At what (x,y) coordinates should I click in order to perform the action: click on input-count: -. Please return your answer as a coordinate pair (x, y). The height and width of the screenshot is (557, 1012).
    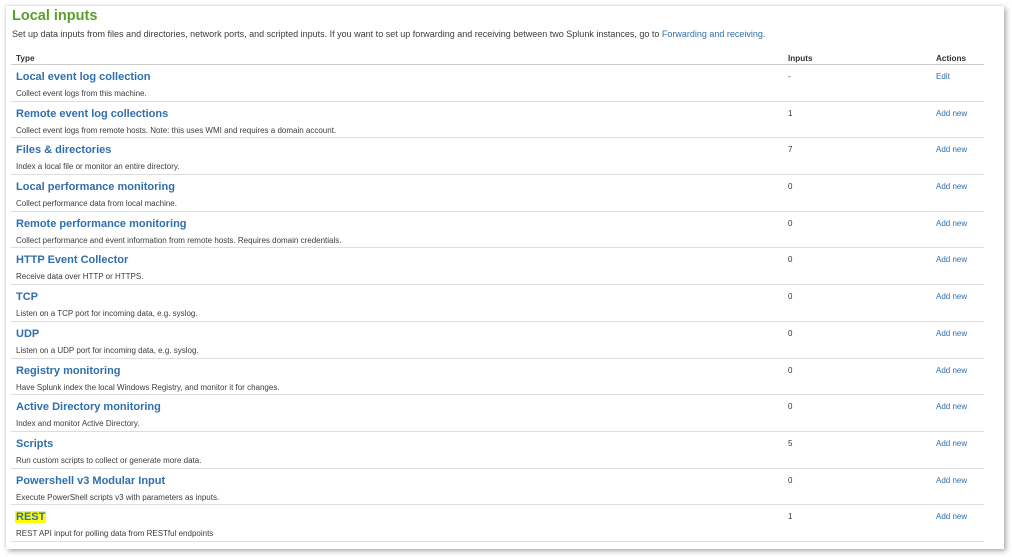
    Looking at the image, I should click on (789, 76).